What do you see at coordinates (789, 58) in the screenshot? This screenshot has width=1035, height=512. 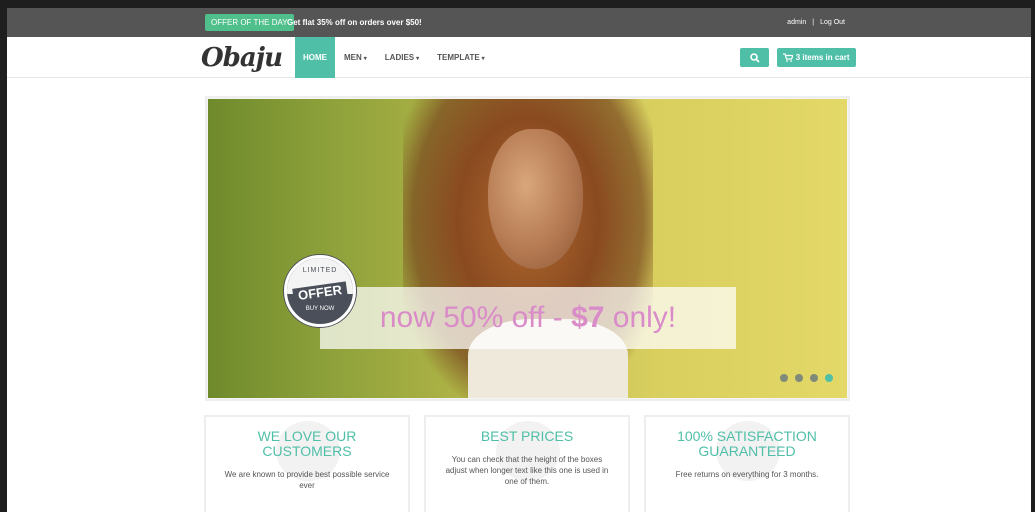 I see `cart-icon` at bounding box center [789, 58].